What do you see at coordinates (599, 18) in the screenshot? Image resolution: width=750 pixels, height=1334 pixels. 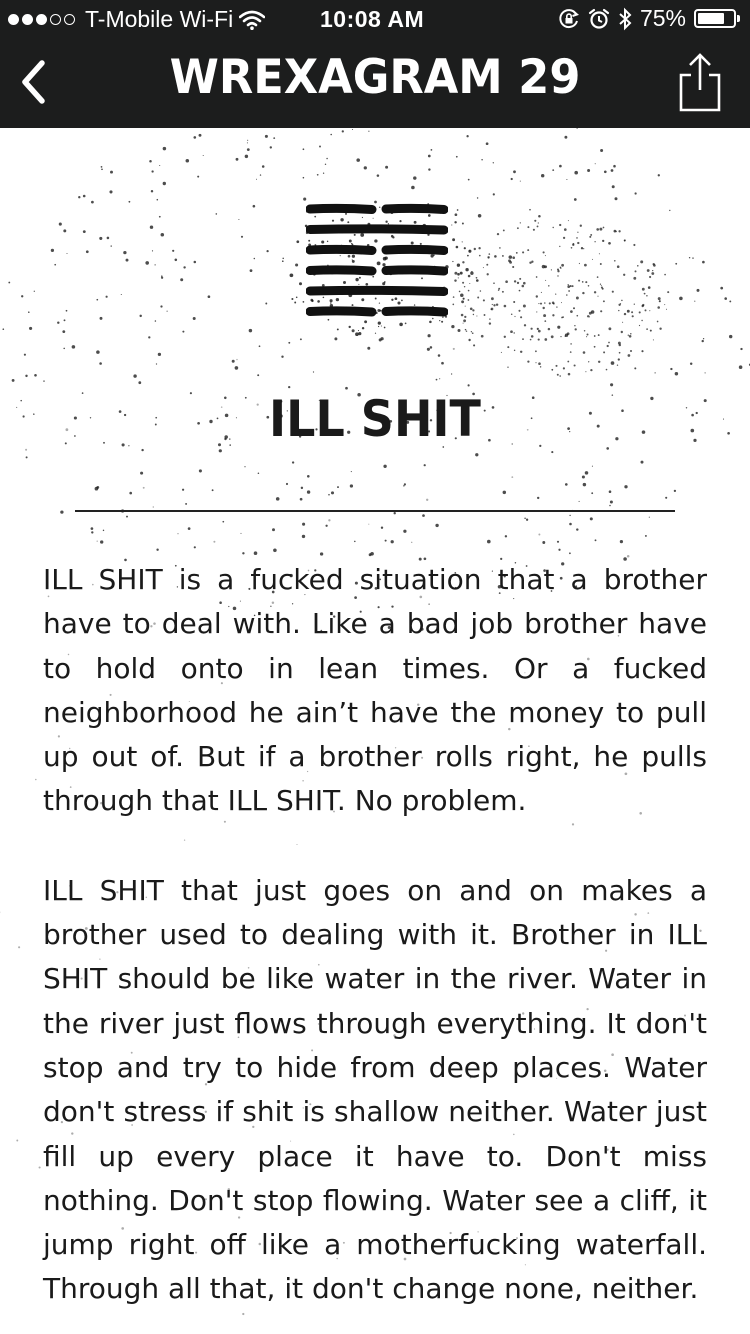 I see `alarm-icon` at bounding box center [599, 18].